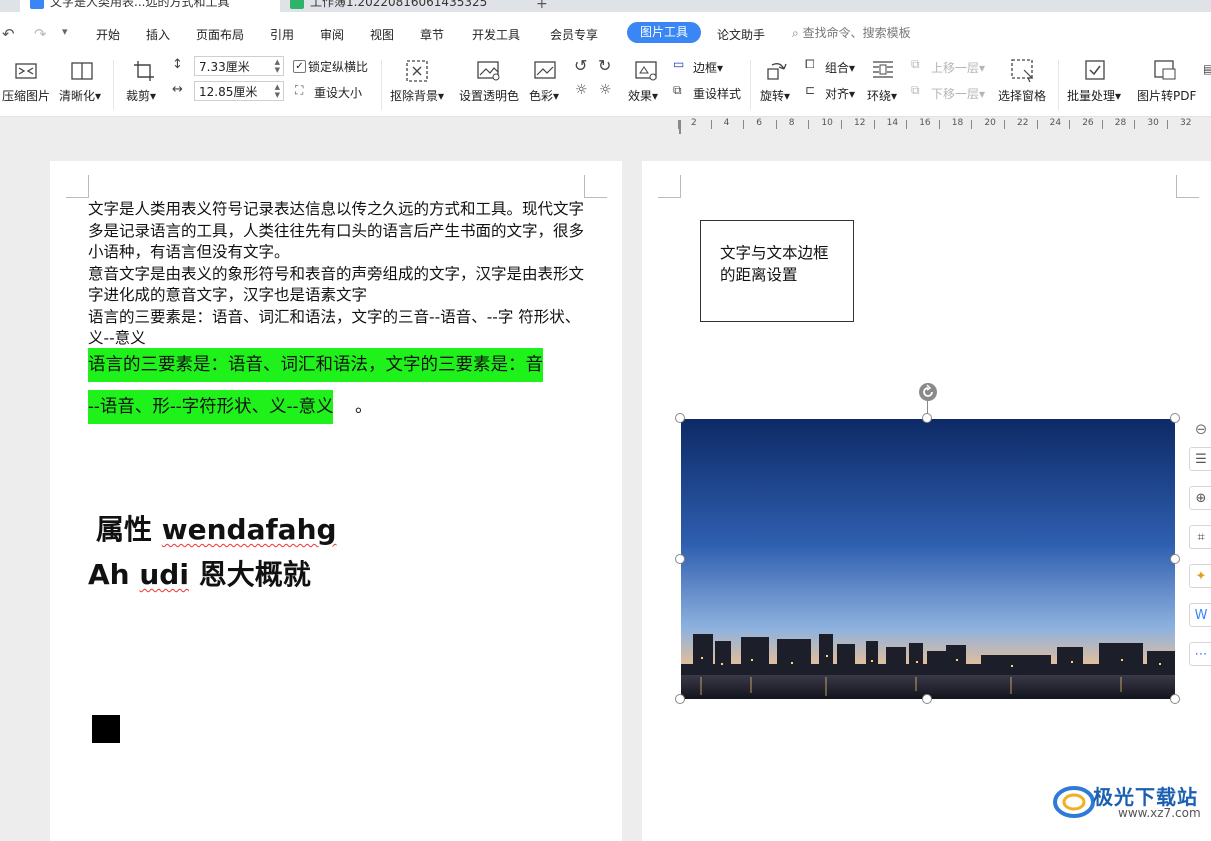 This screenshot has width=1211, height=841. What do you see at coordinates (417, 95) in the screenshot?
I see `remove-background-button: 抠除背景▾` at bounding box center [417, 95].